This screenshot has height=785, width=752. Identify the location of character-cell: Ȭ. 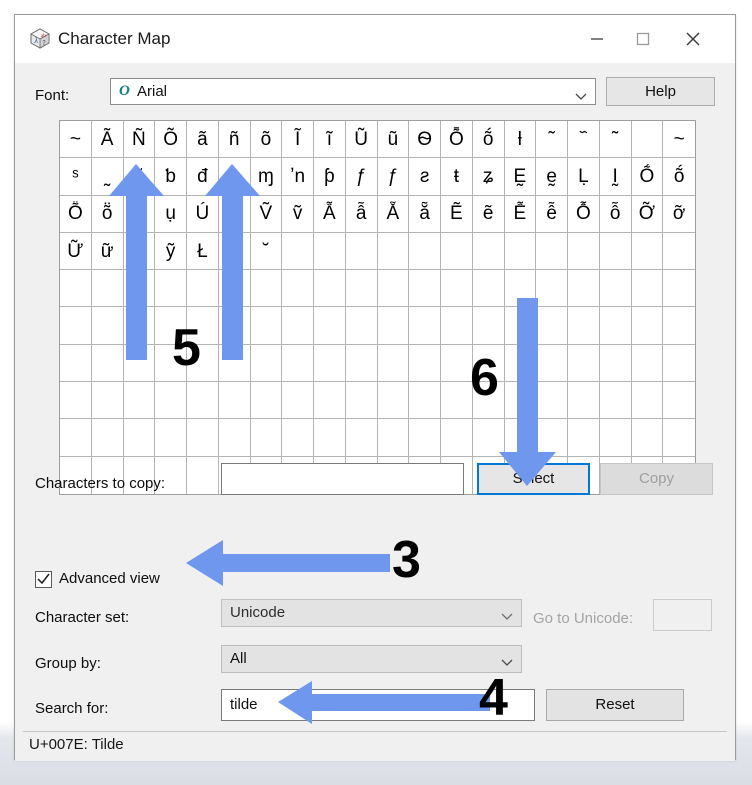
(457, 140).